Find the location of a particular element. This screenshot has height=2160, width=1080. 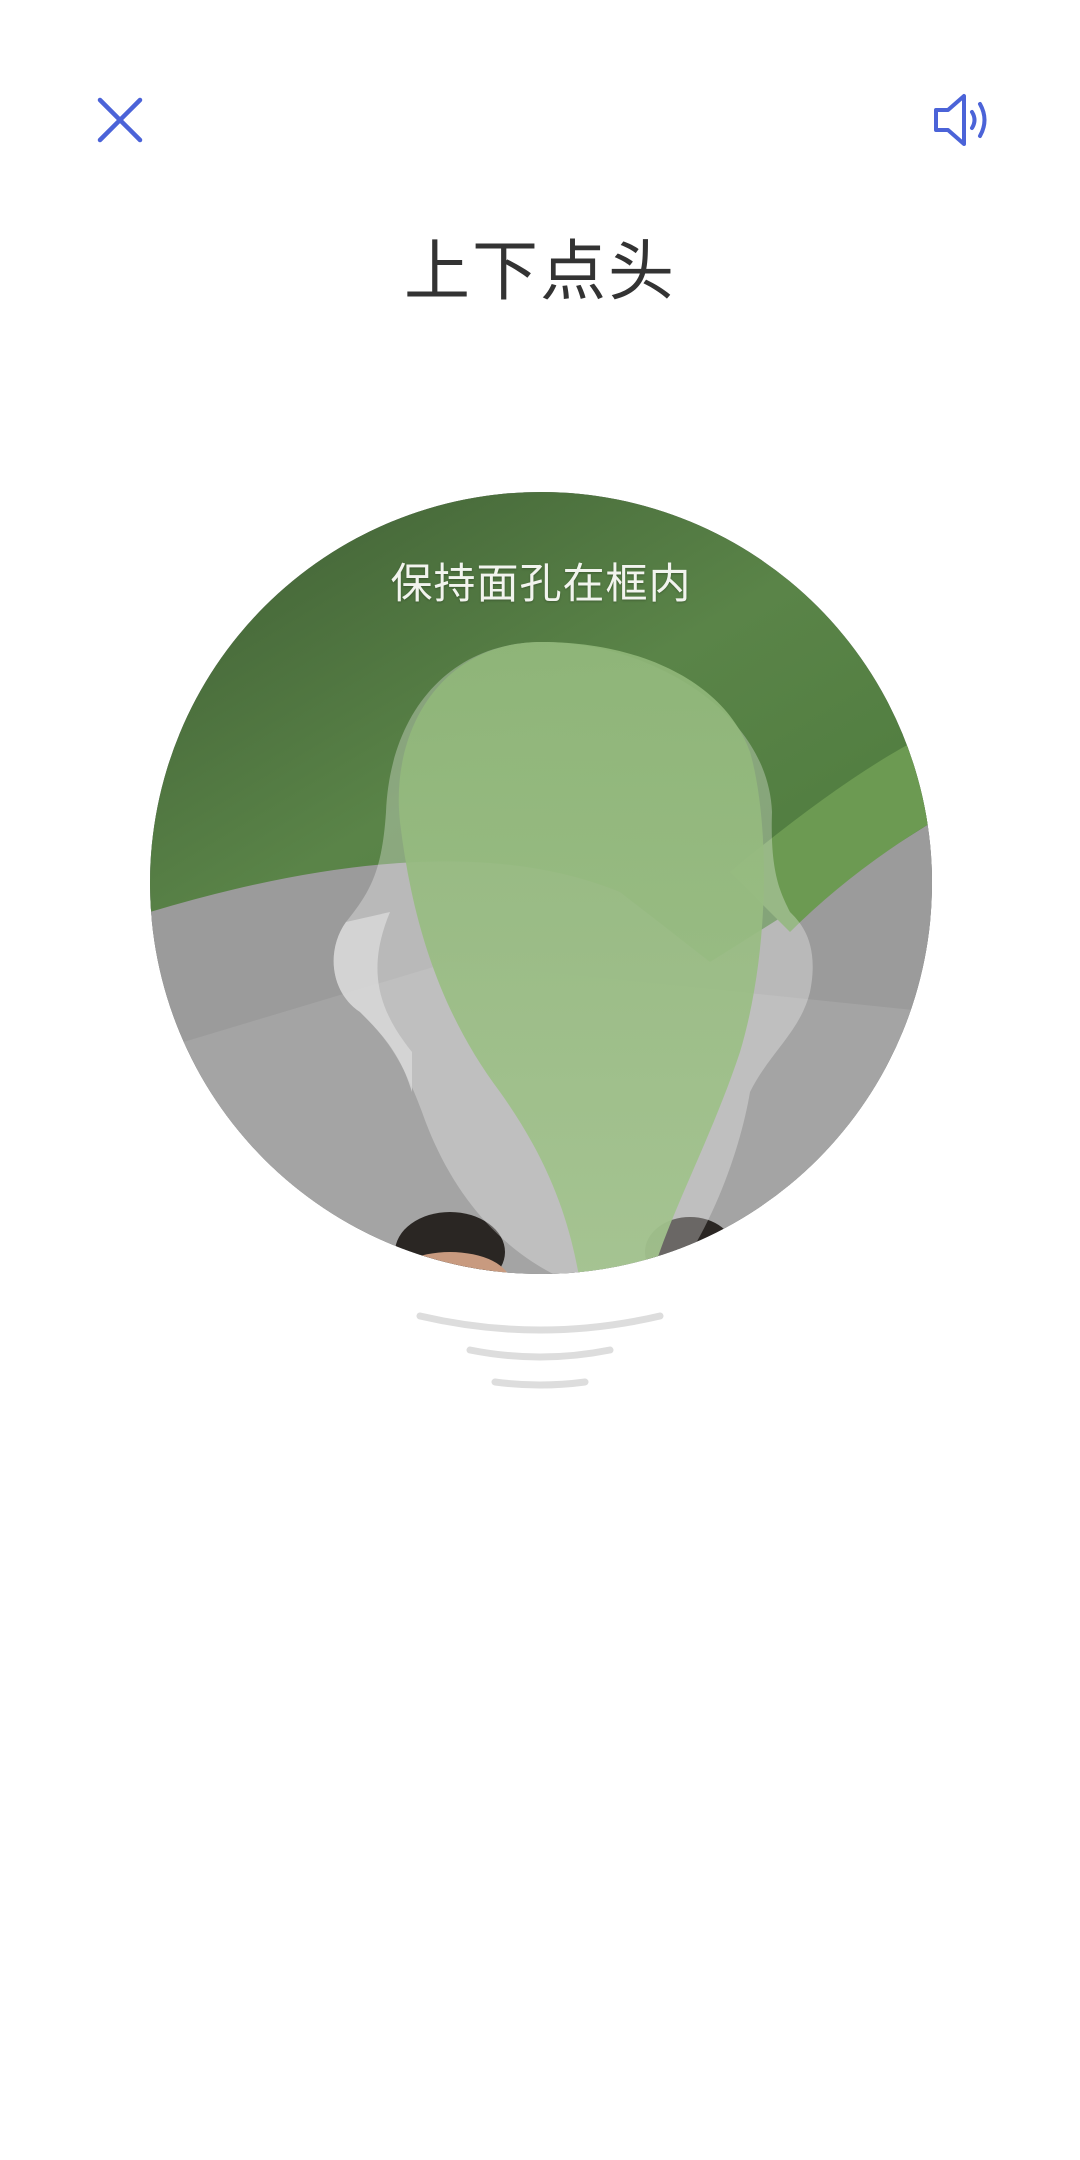

close-button is located at coordinates (120, 120).